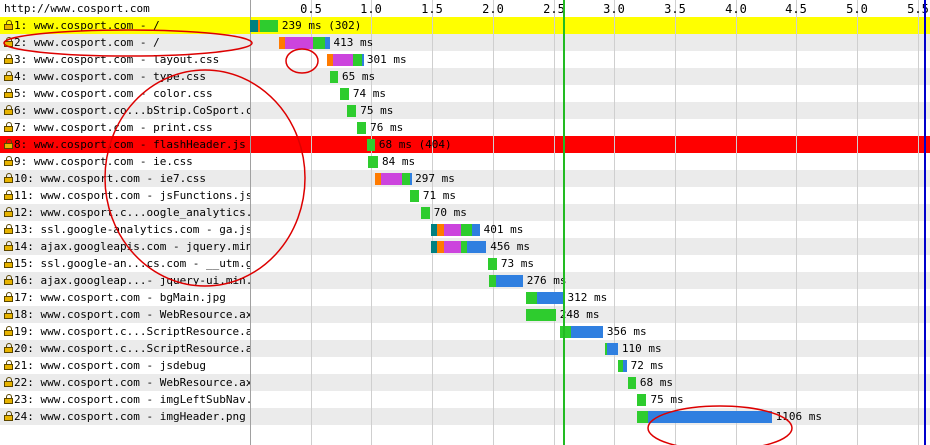 The image size is (930, 445). What do you see at coordinates (132, 246) in the screenshot?
I see `request-label-text: 14: ajax.googleapis.com - jquery.min.js` at bounding box center [132, 246].